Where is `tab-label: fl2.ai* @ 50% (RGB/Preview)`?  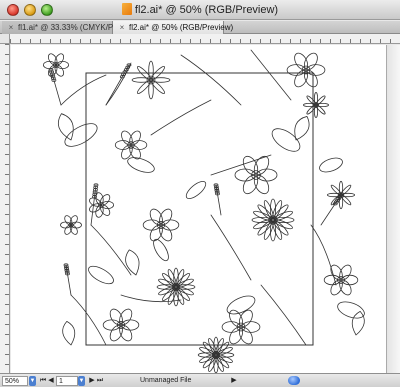
tab-label: fl2.ai* @ 50% (RGB/Preview) is located at coordinates (181, 27).